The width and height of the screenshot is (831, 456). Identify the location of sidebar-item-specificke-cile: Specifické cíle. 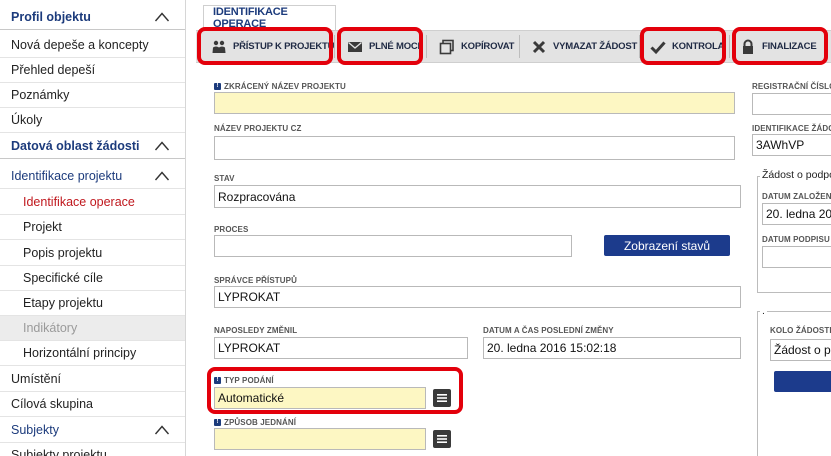
(92, 278).